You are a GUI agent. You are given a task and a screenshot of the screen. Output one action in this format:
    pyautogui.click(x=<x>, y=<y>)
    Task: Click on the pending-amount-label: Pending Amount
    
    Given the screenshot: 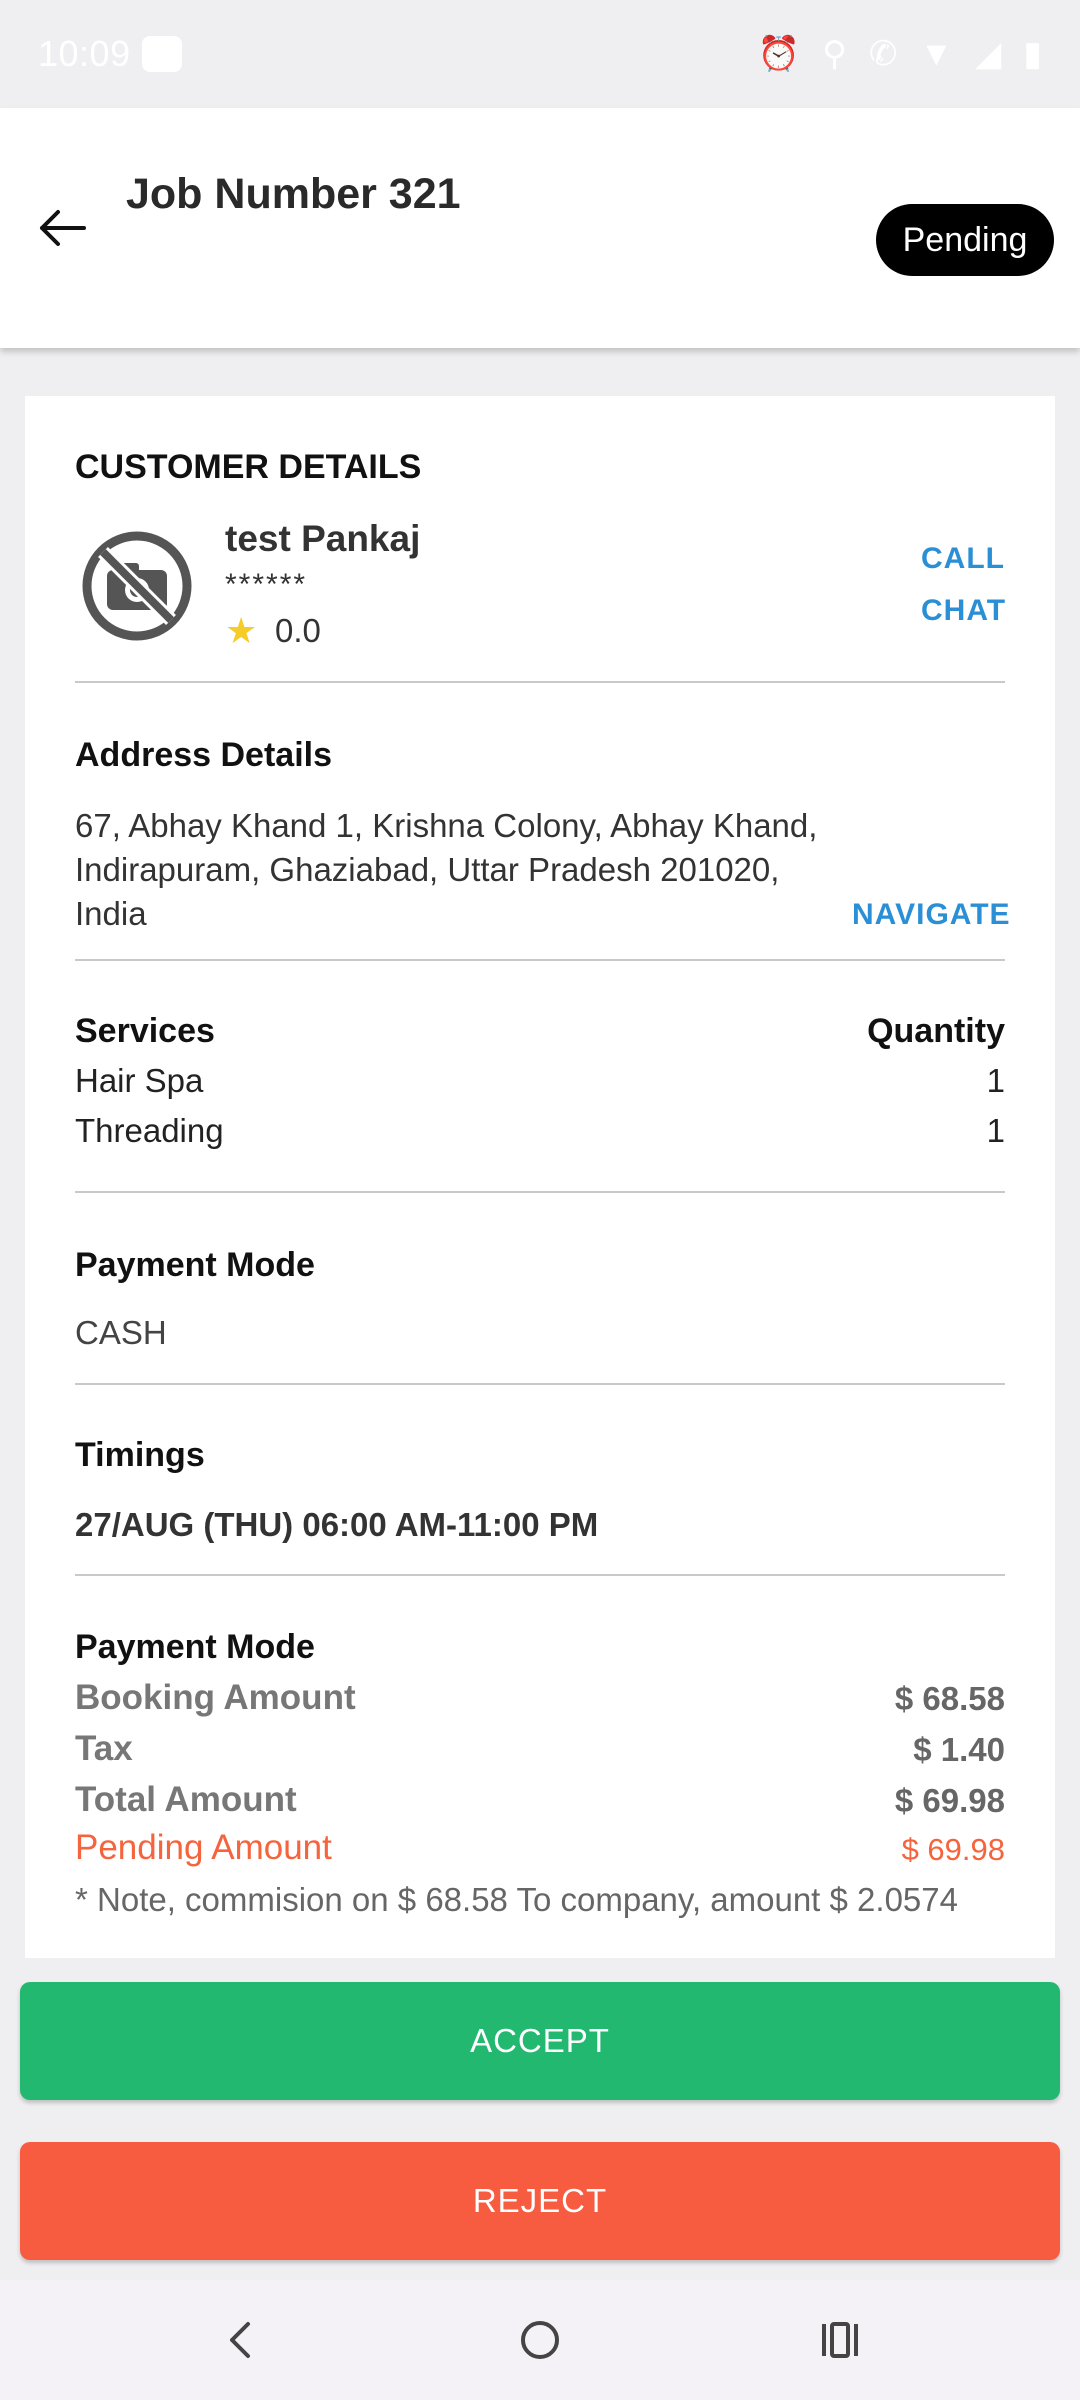 What is the action you would take?
    pyautogui.click(x=203, y=1847)
    